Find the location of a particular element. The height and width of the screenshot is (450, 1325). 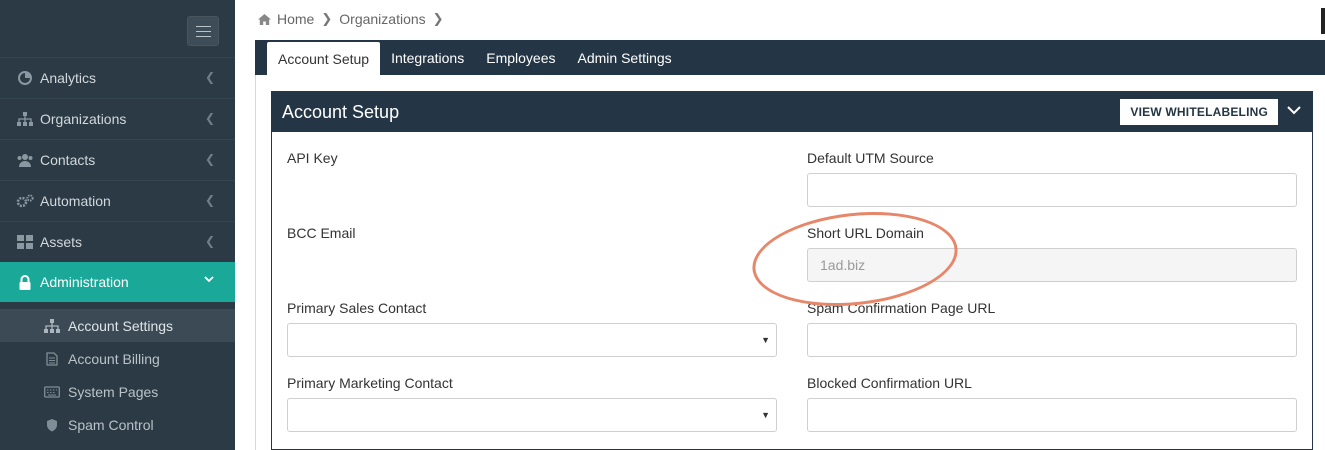

sidebar-item-analytics: Analytics ❮ is located at coordinates (117, 77).